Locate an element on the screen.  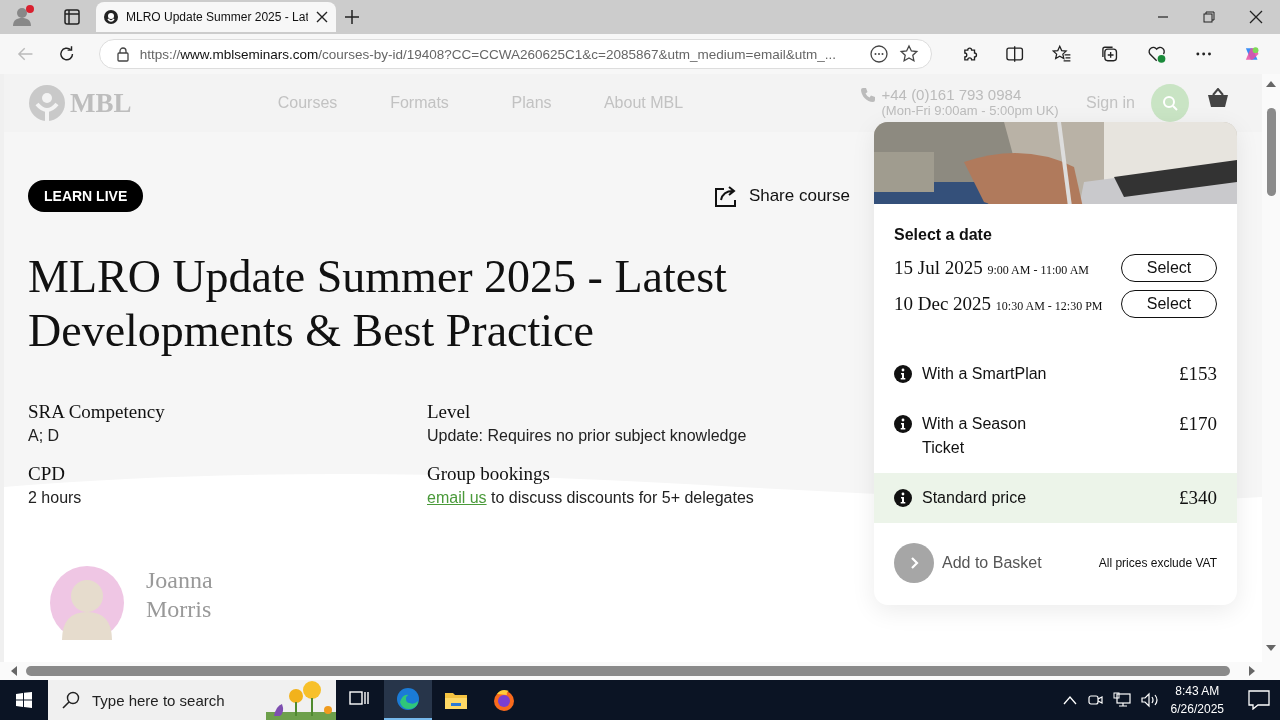
favorites-icon is located at coordinates (1062, 54).